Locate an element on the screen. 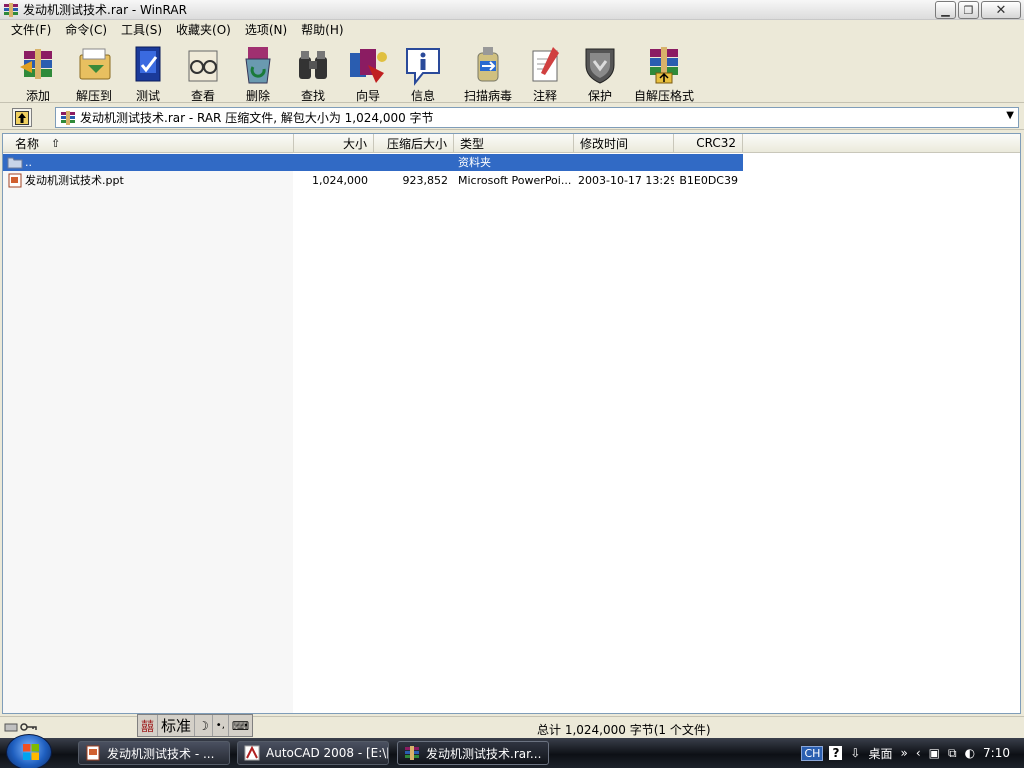 The height and width of the screenshot is (768, 1024). windows-logo-icon is located at coordinates (31, 752).